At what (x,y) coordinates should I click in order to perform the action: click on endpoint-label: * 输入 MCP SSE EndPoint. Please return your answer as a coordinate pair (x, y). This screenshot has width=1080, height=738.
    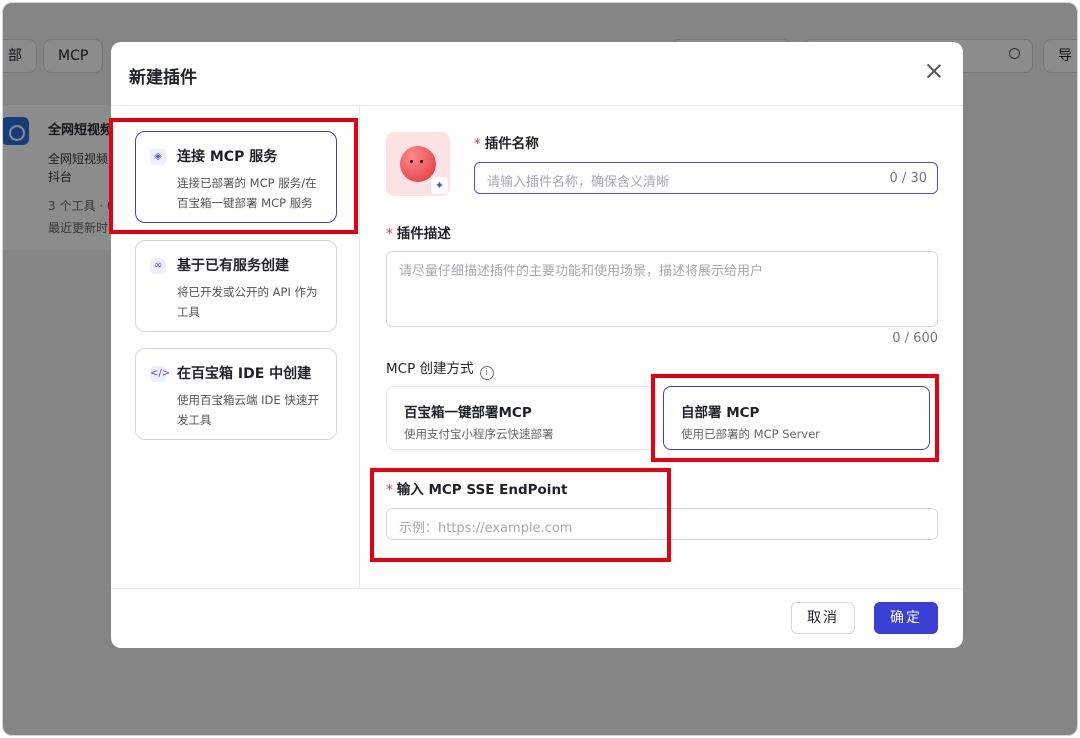
    Looking at the image, I should click on (477, 490).